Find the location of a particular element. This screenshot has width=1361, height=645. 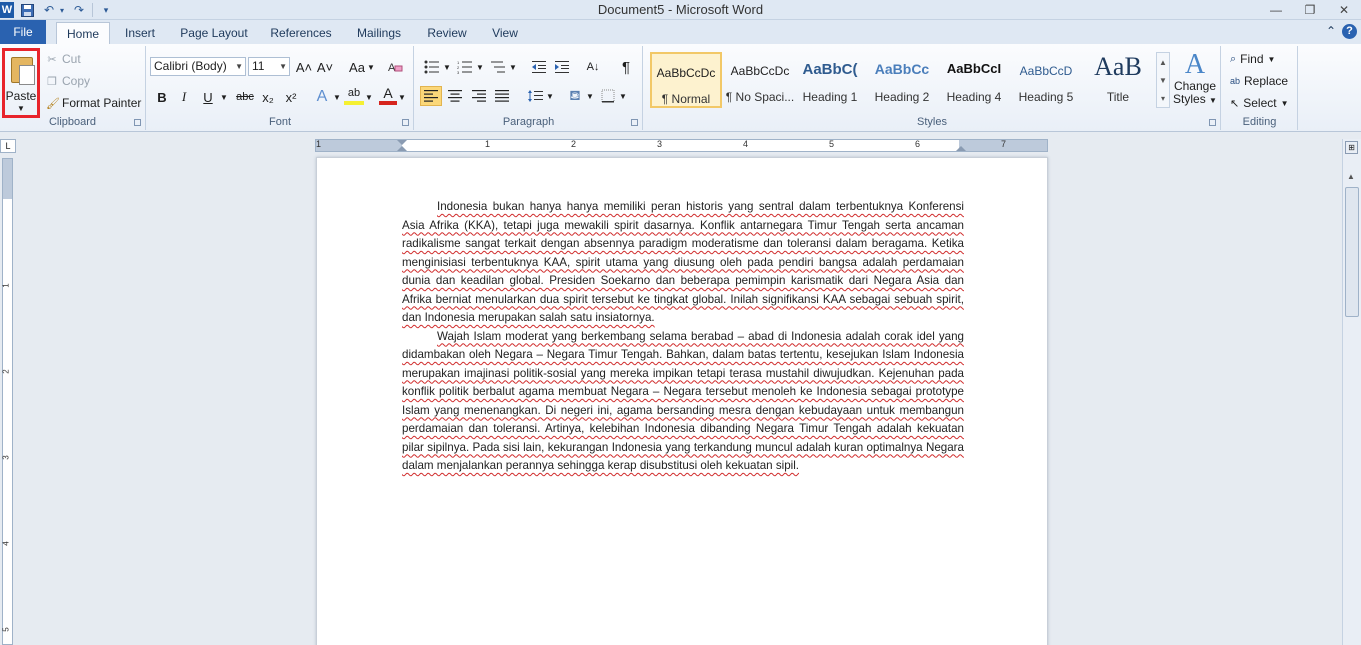

tab-insert: Insert is located at coordinates (140, 33).